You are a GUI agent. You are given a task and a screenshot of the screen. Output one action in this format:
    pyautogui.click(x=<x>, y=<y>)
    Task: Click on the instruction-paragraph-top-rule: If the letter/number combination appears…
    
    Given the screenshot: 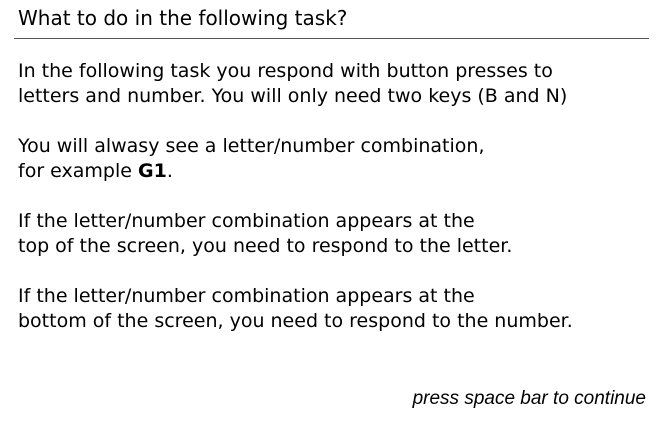 What is the action you would take?
    pyautogui.click(x=333, y=234)
    